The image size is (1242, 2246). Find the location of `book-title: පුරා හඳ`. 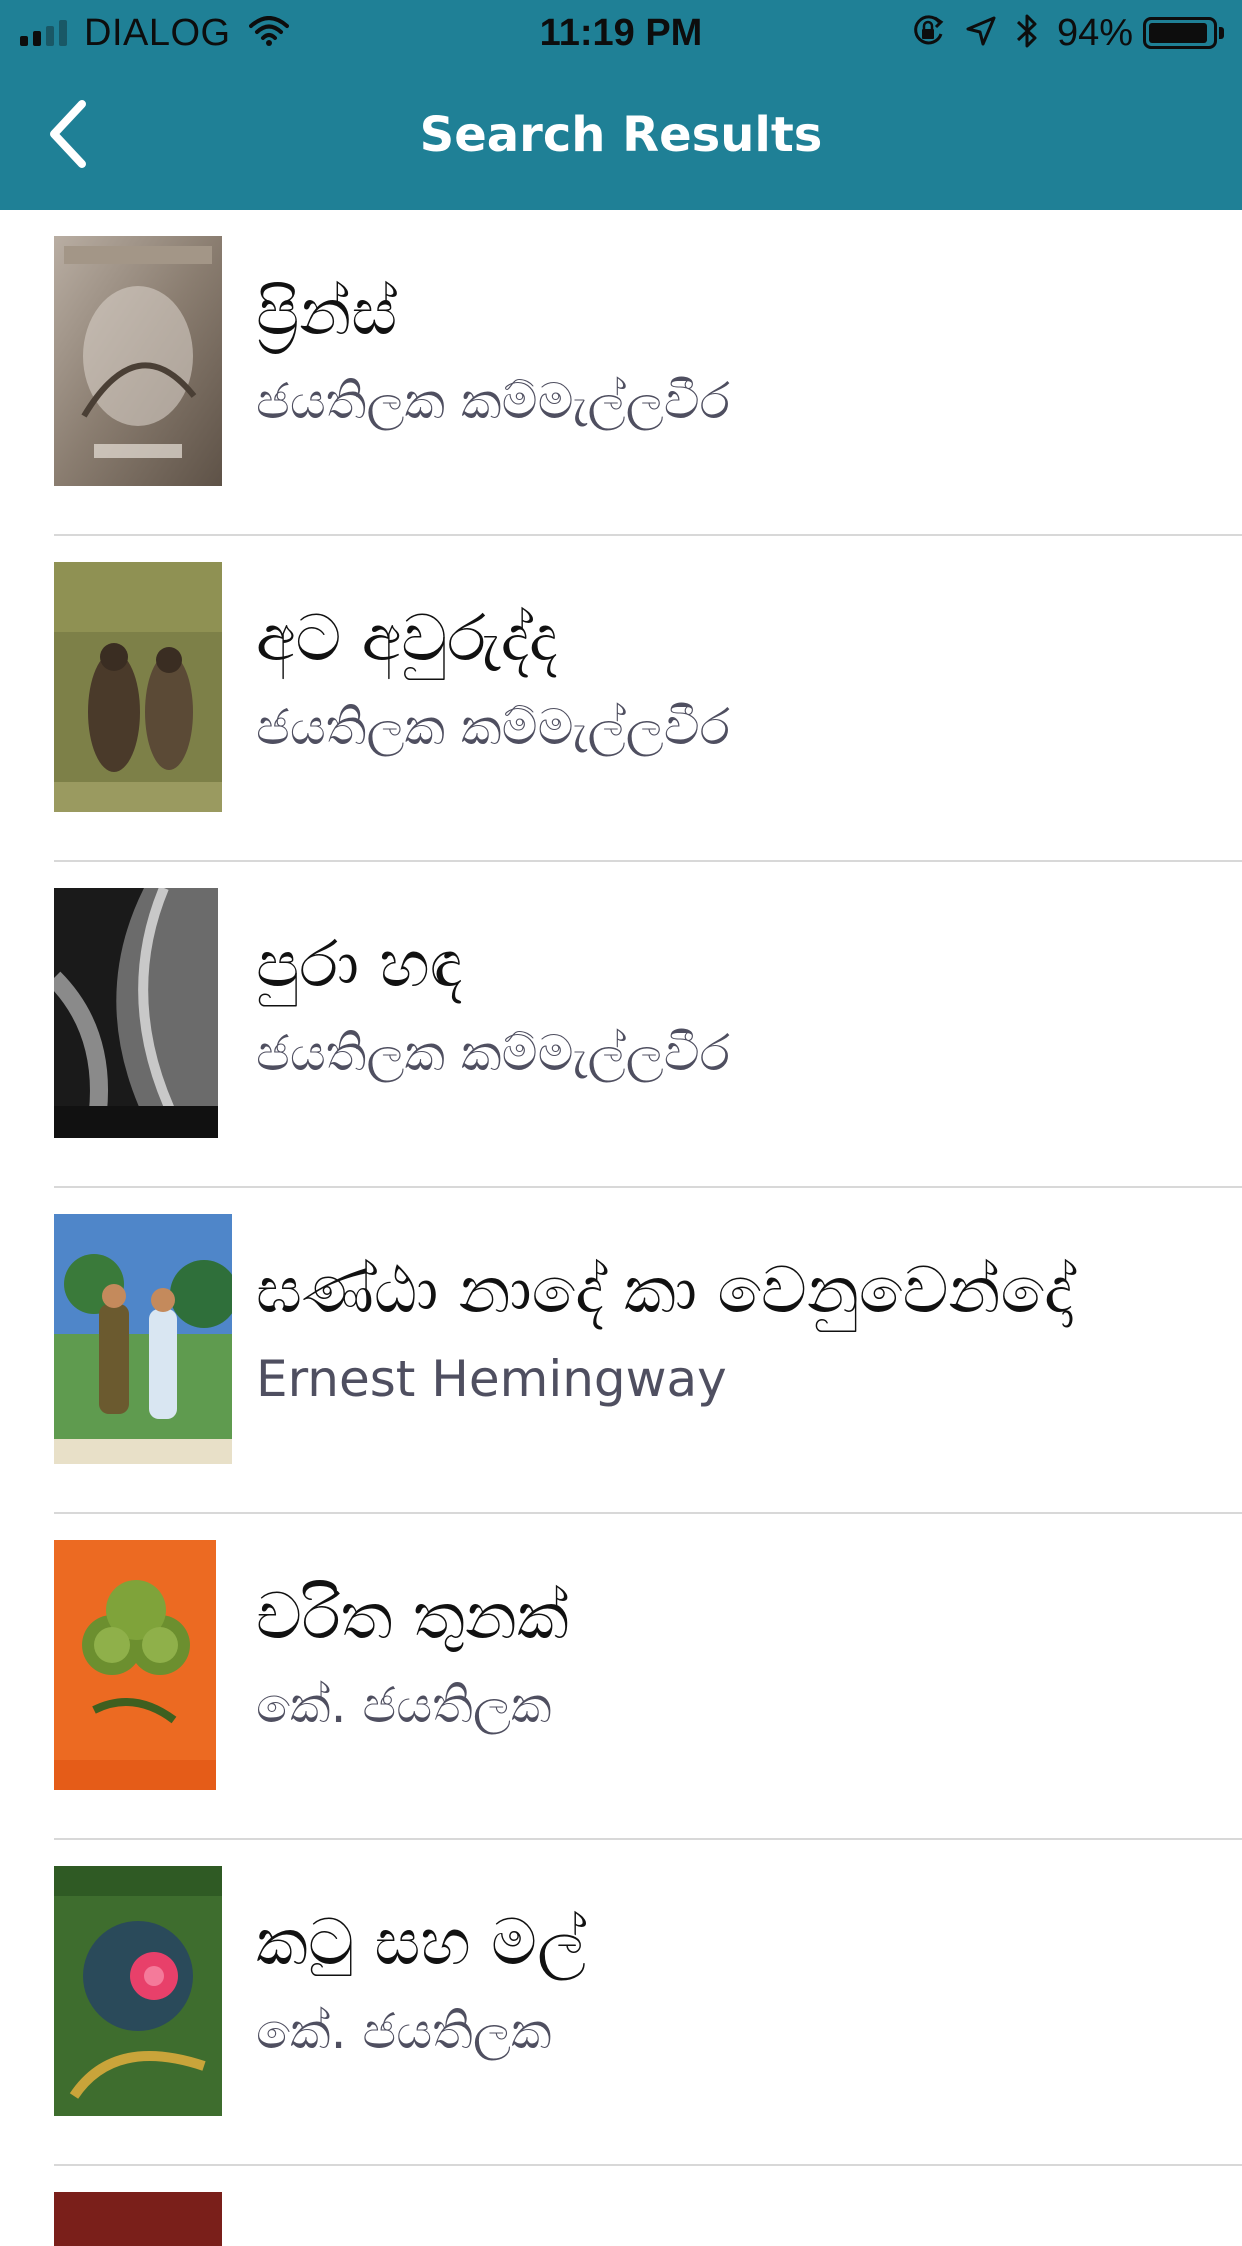

book-title: පුරා හඳ is located at coordinates (359, 965).